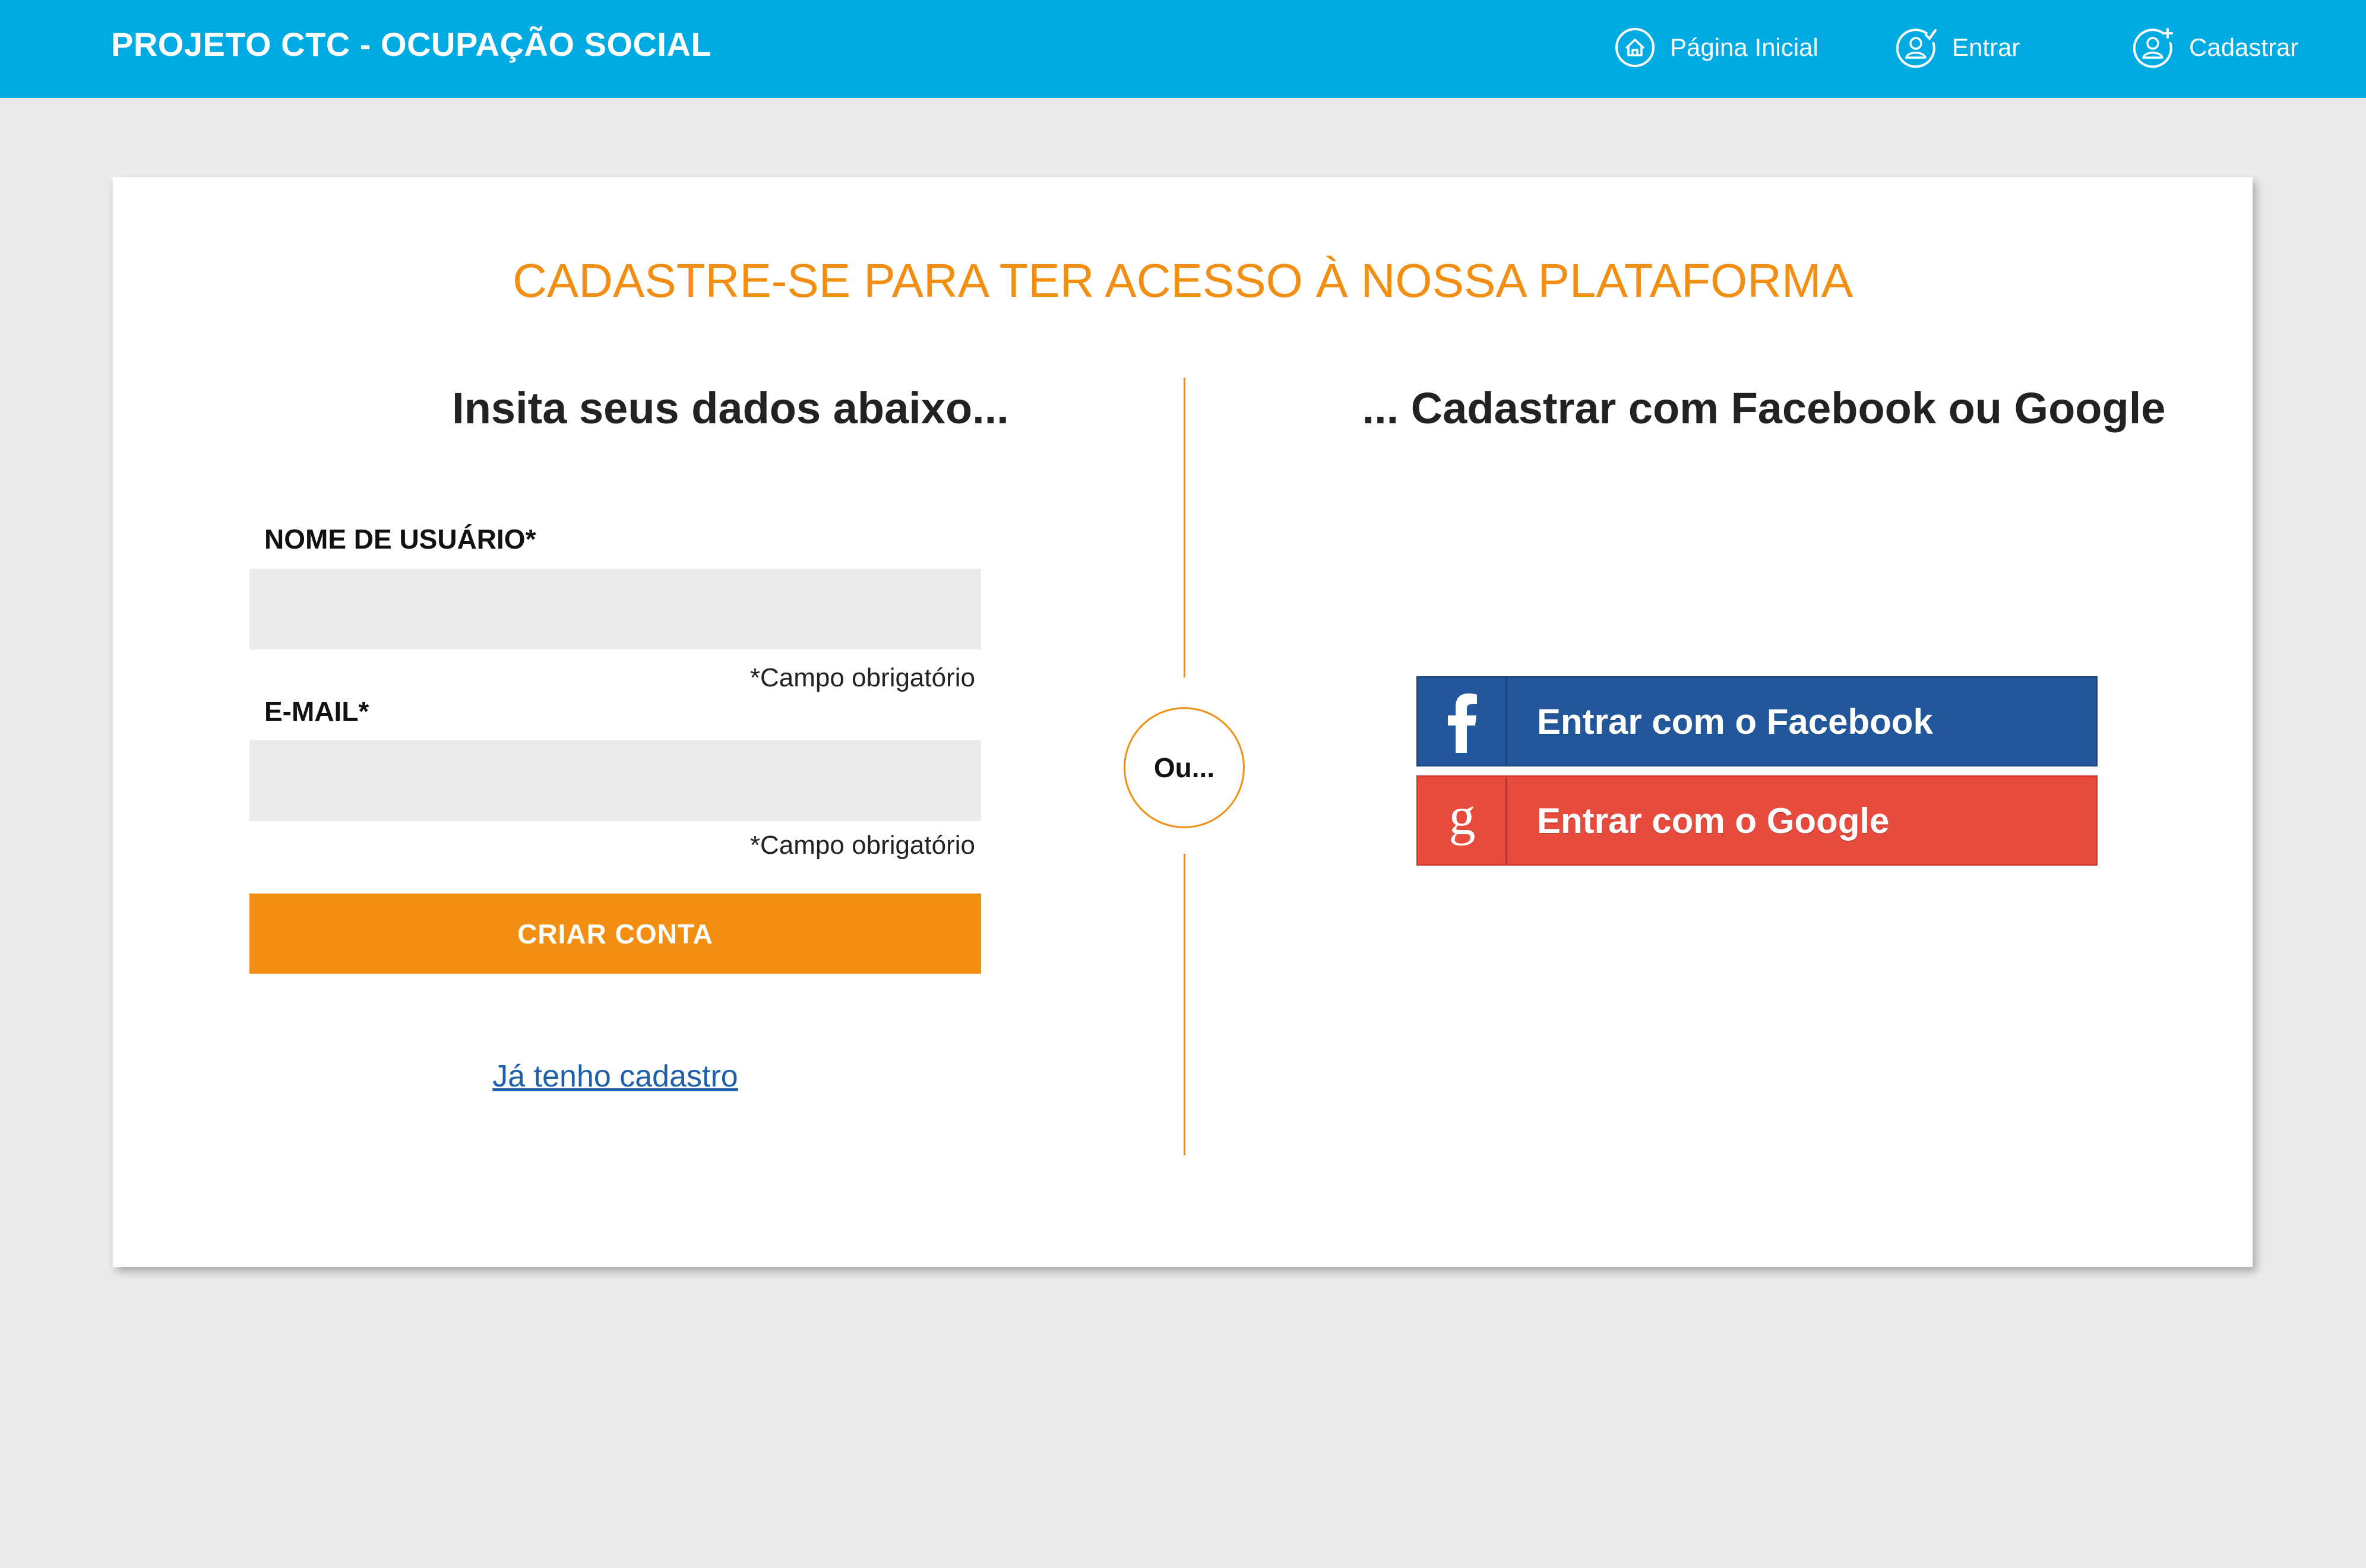 The height and width of the screenshot is (1568, 2366). Describe the element at coordinates (1735, 721) in the screenshot. I see `facebook-login-label: Entrar com o Facebook` at that location.